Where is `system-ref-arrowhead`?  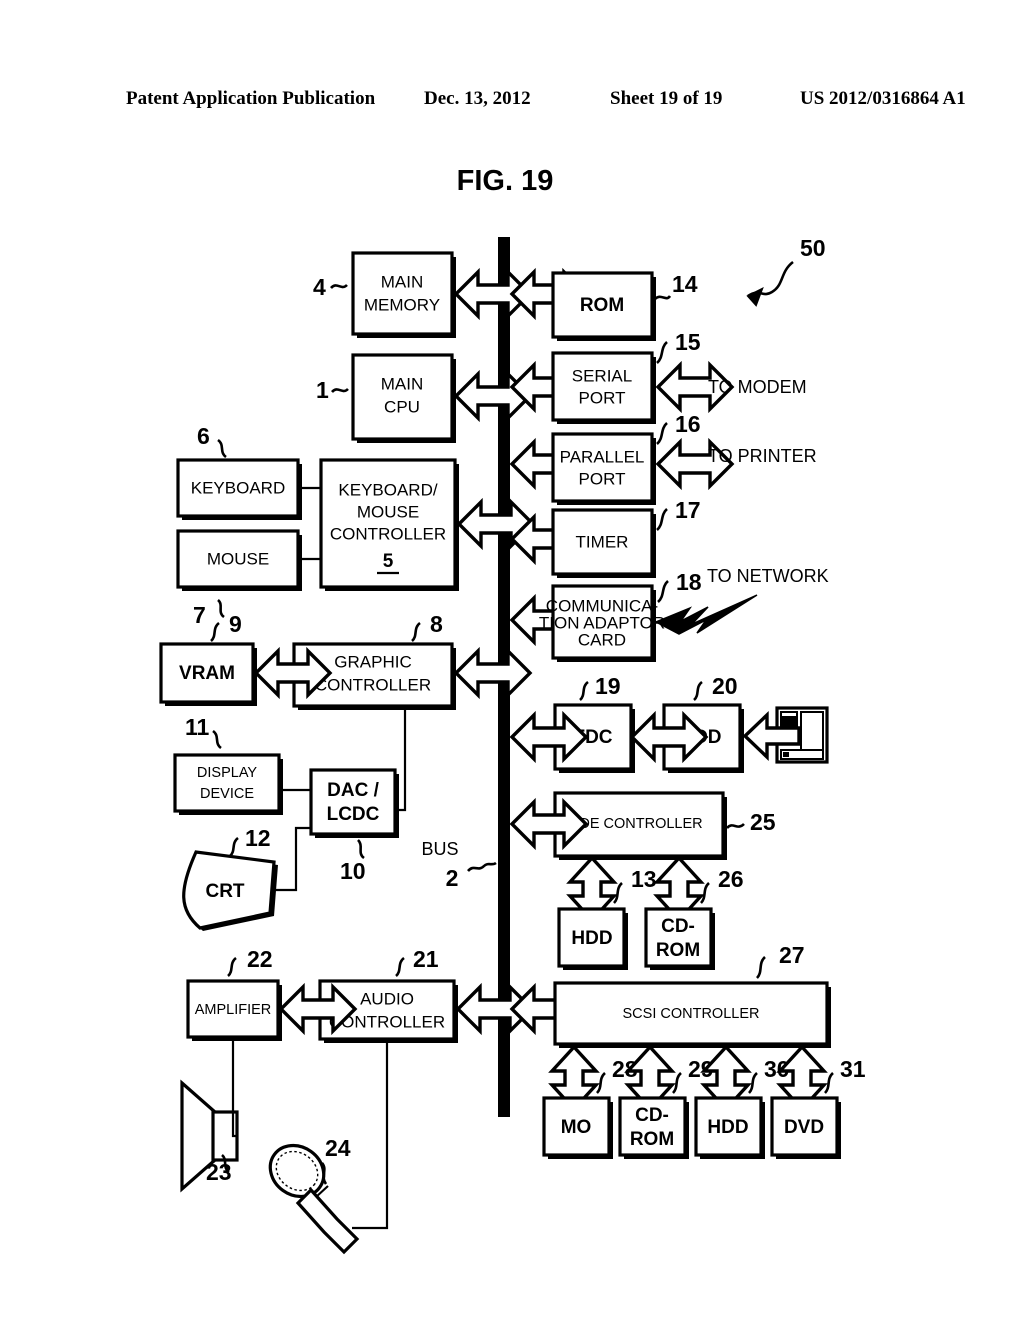
system-ref-arrowhead is located at coordinates (755, 296).